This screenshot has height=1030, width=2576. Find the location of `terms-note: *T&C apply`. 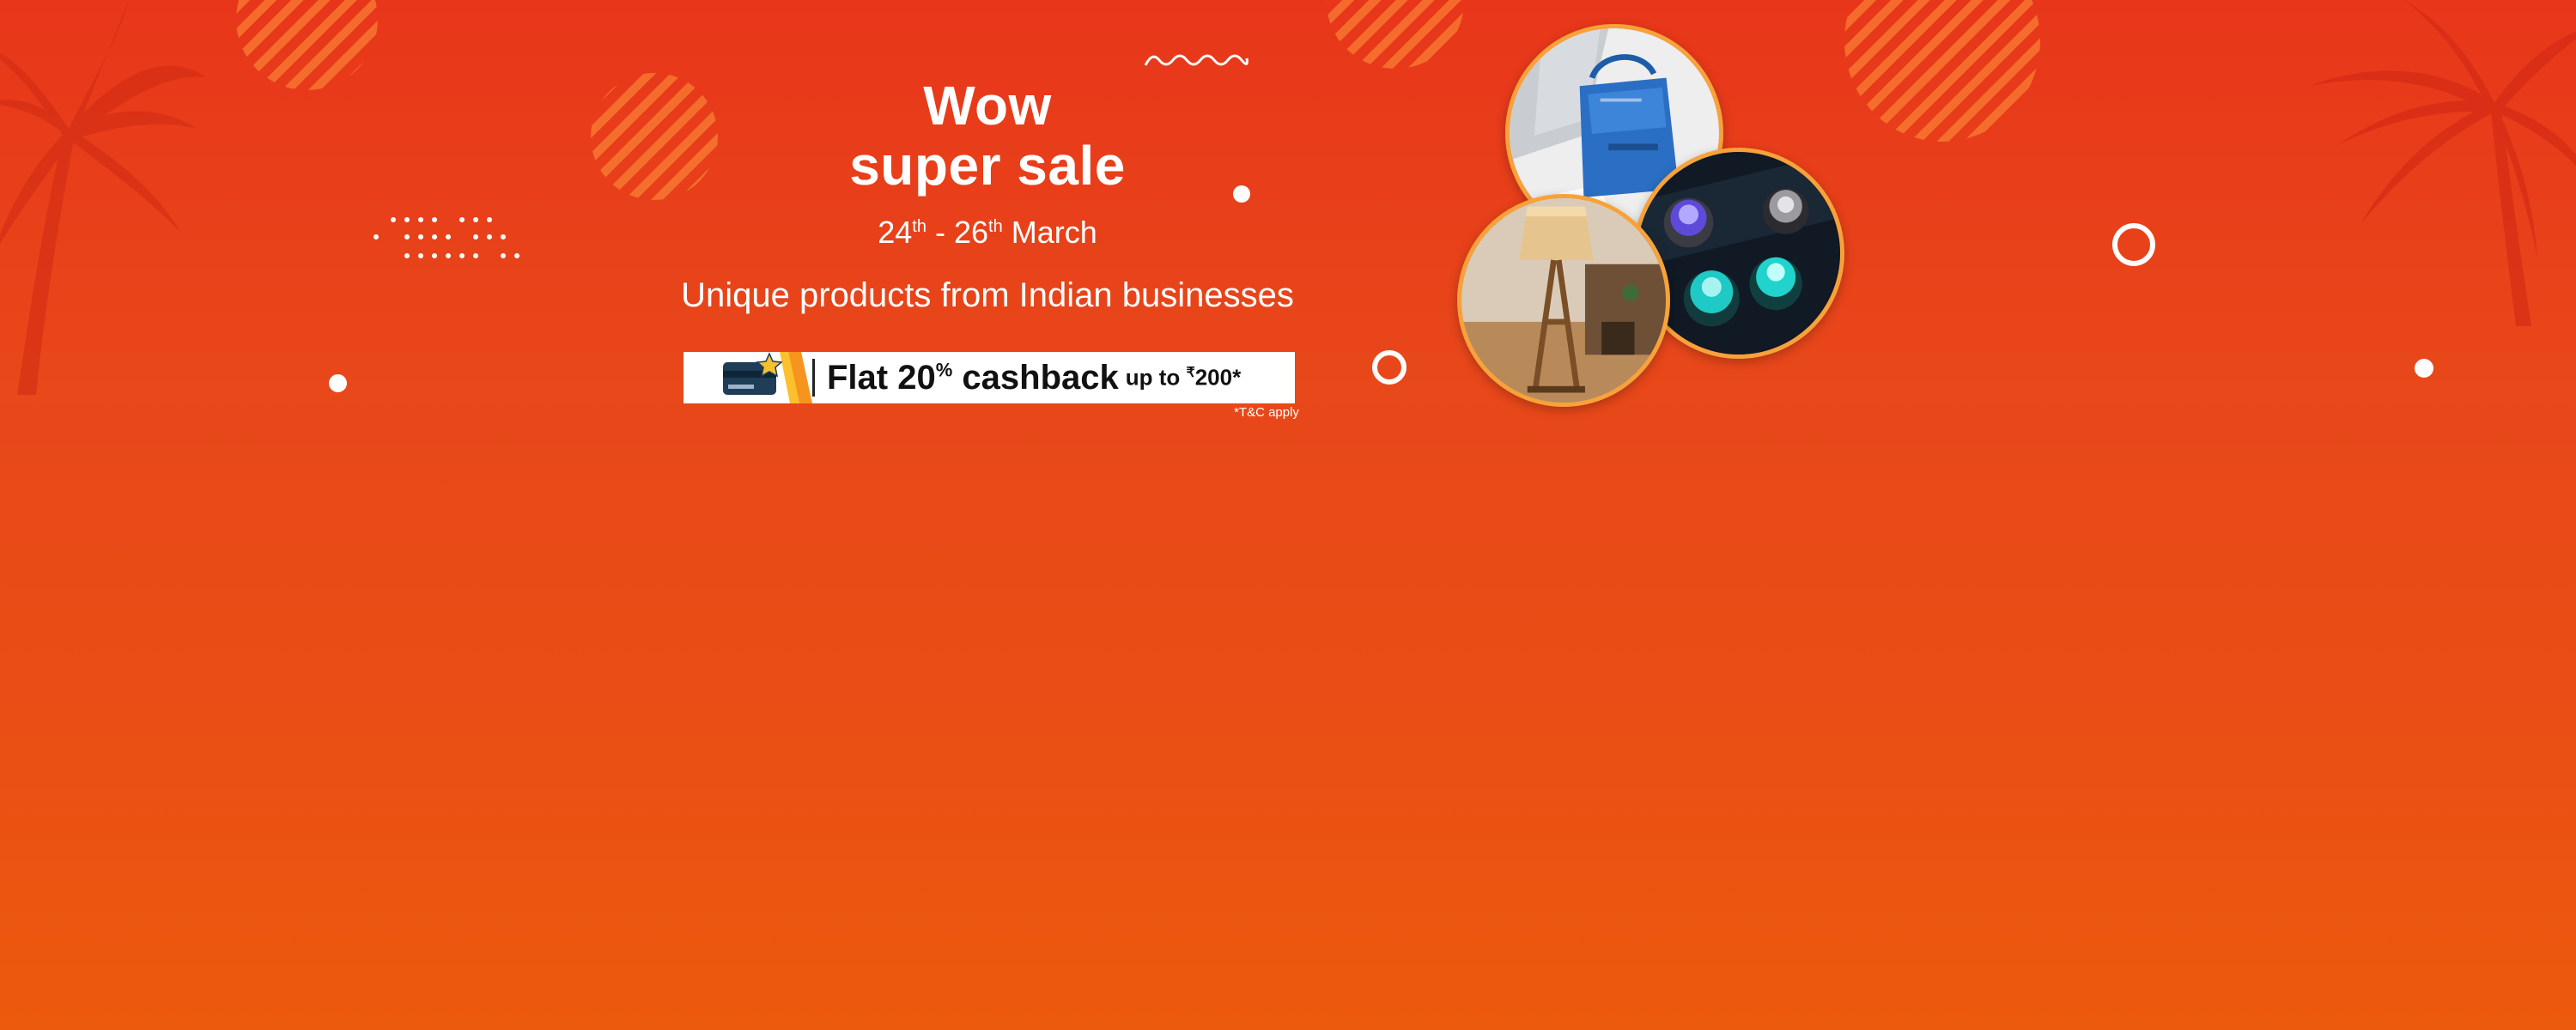

terms-note: *T&C apply is located at coordinates (1266, 412).